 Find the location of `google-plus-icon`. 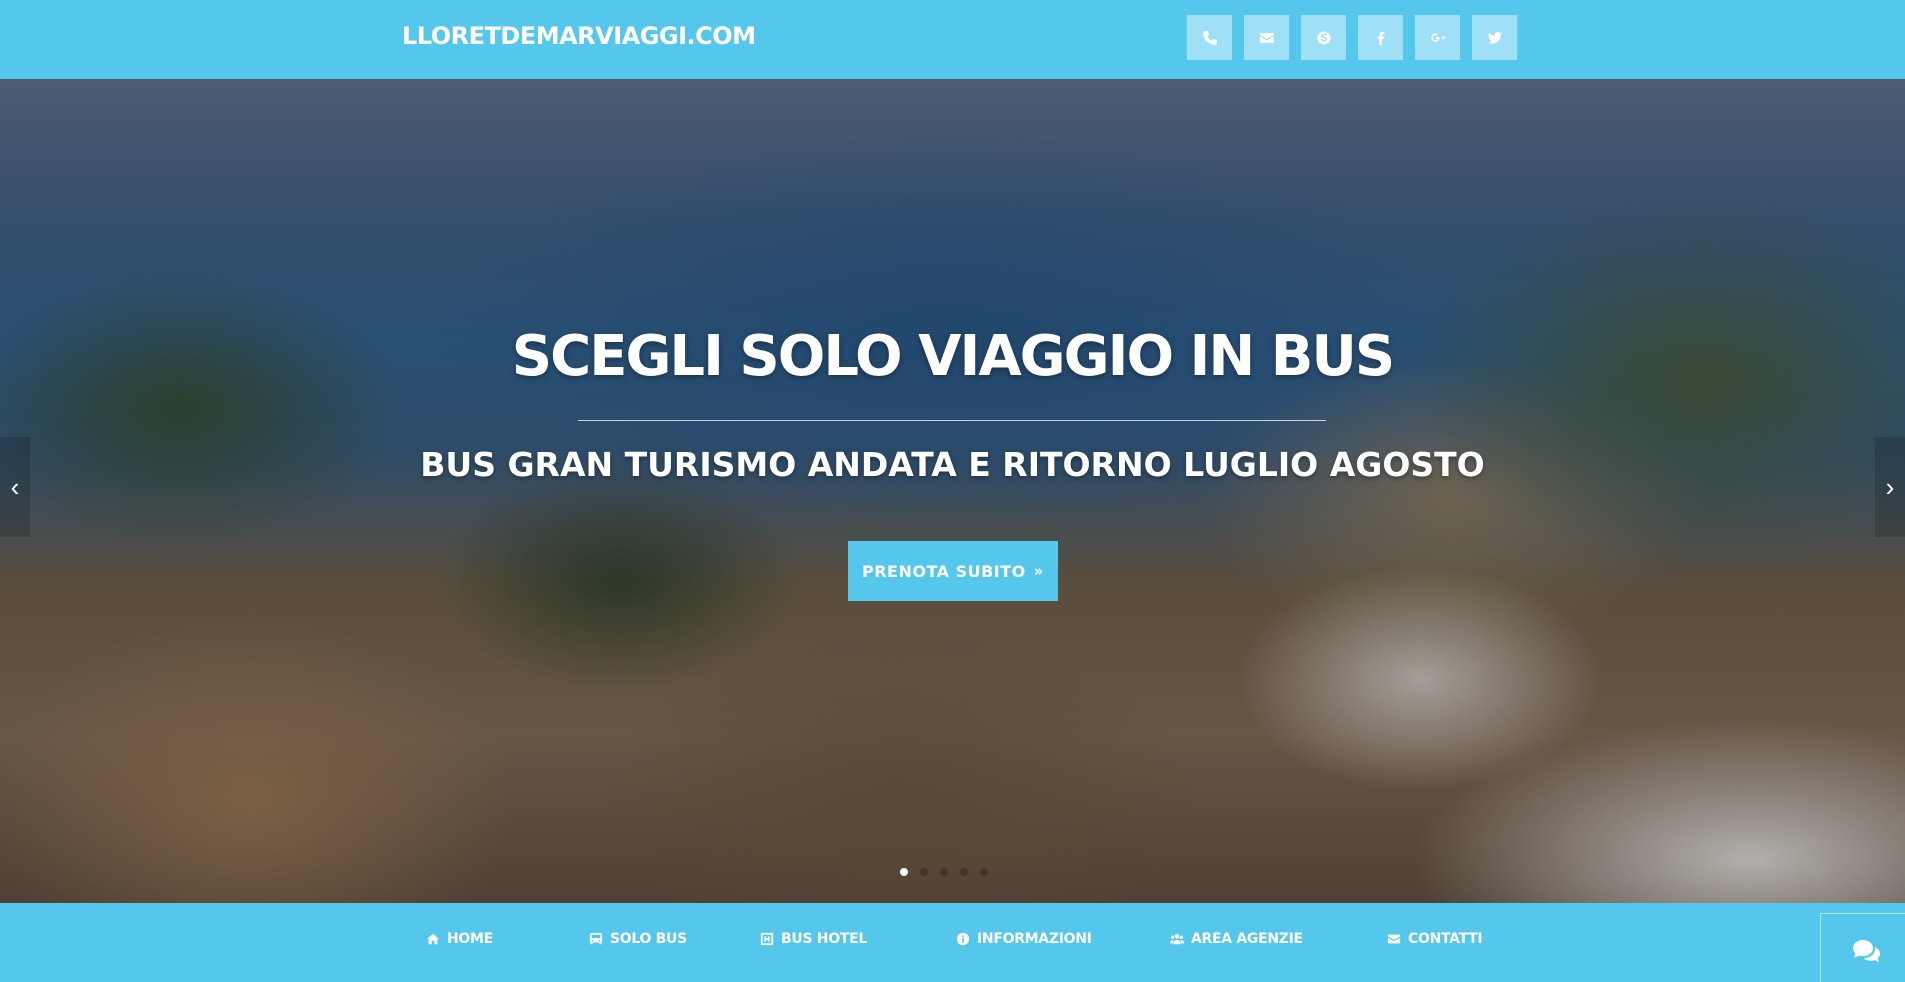

google-plus-icon is located at coordinates (1437, 37).